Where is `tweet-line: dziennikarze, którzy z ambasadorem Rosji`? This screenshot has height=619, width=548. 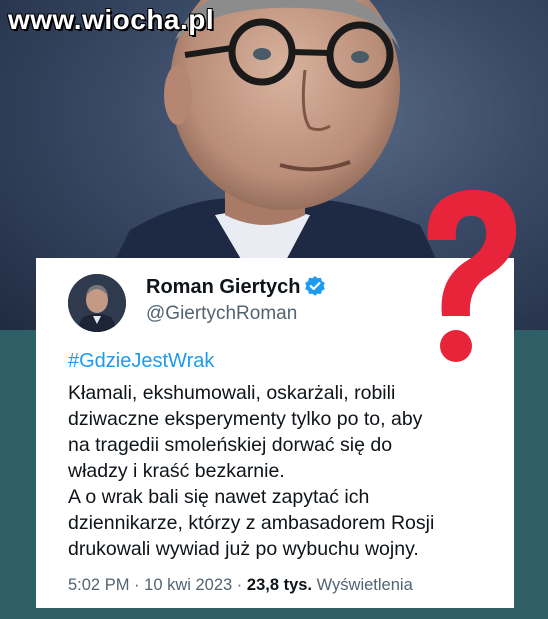
tweet-line: dziennikarze, którzy z ambasadorem Rosji is located at coordinates (251, 523).